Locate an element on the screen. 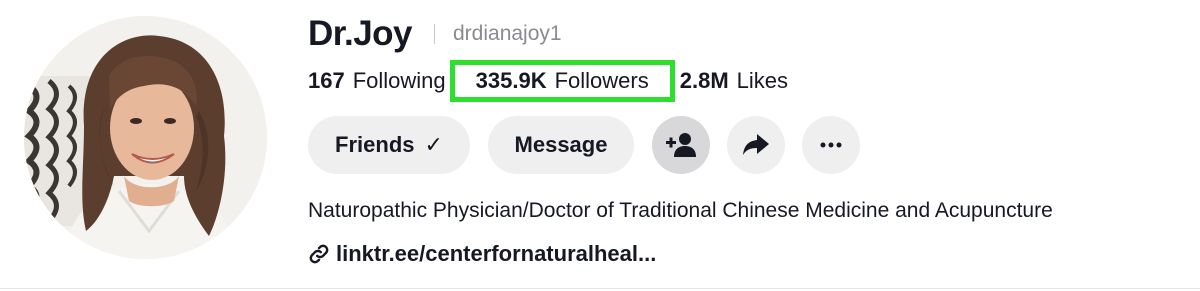 Image resolution: width=1200 pixels, height=291 pixels. divider-line is located at coordinates (600, 288).